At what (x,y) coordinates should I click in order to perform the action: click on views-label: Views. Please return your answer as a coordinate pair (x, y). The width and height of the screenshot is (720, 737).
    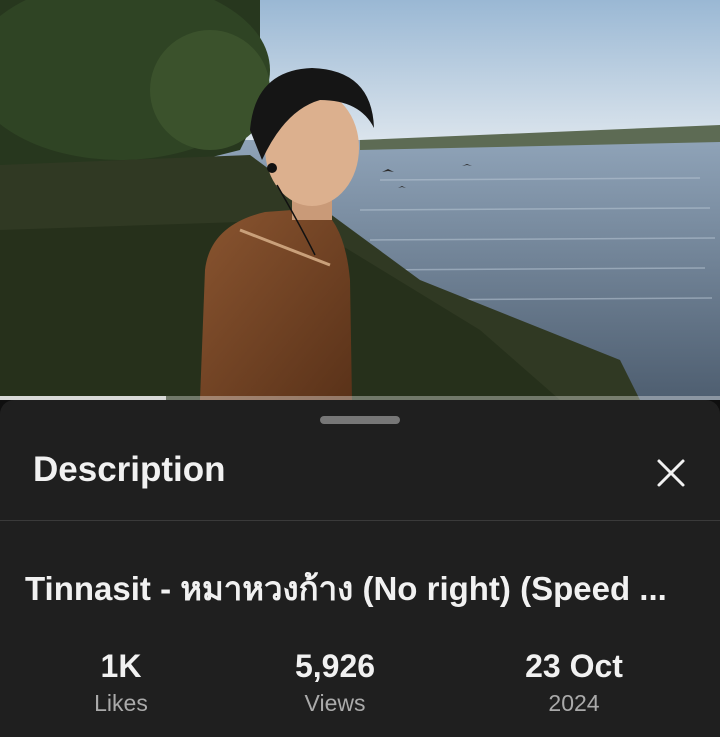
    Looking at the image, I should click on (335, 703).